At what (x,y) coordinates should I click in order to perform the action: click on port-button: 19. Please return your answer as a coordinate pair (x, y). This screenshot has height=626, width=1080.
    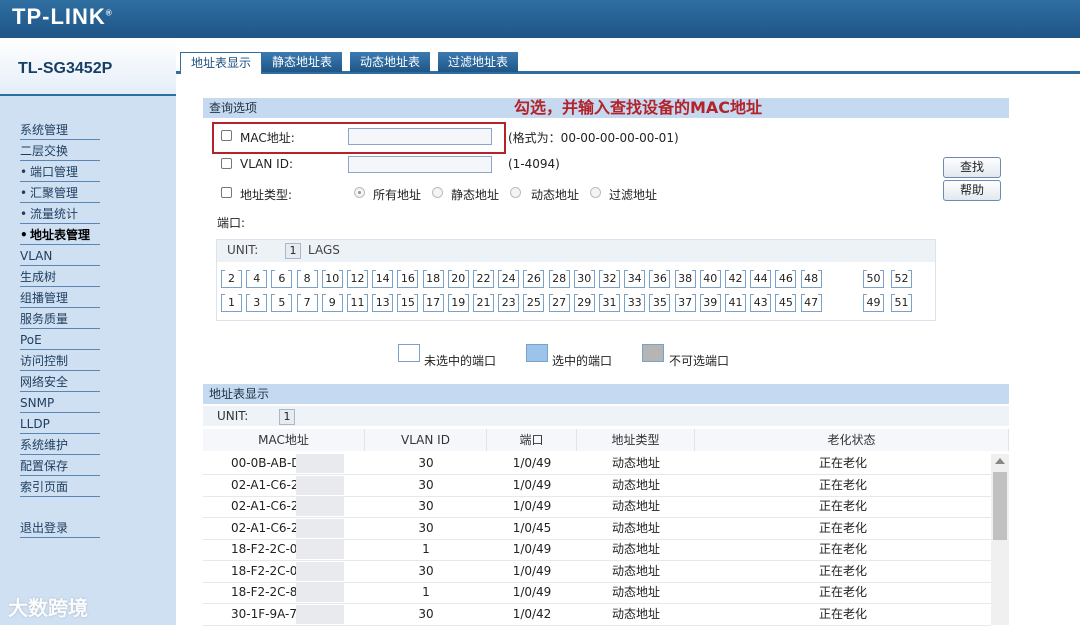
    Looking at the image, I should click on (458, 303).